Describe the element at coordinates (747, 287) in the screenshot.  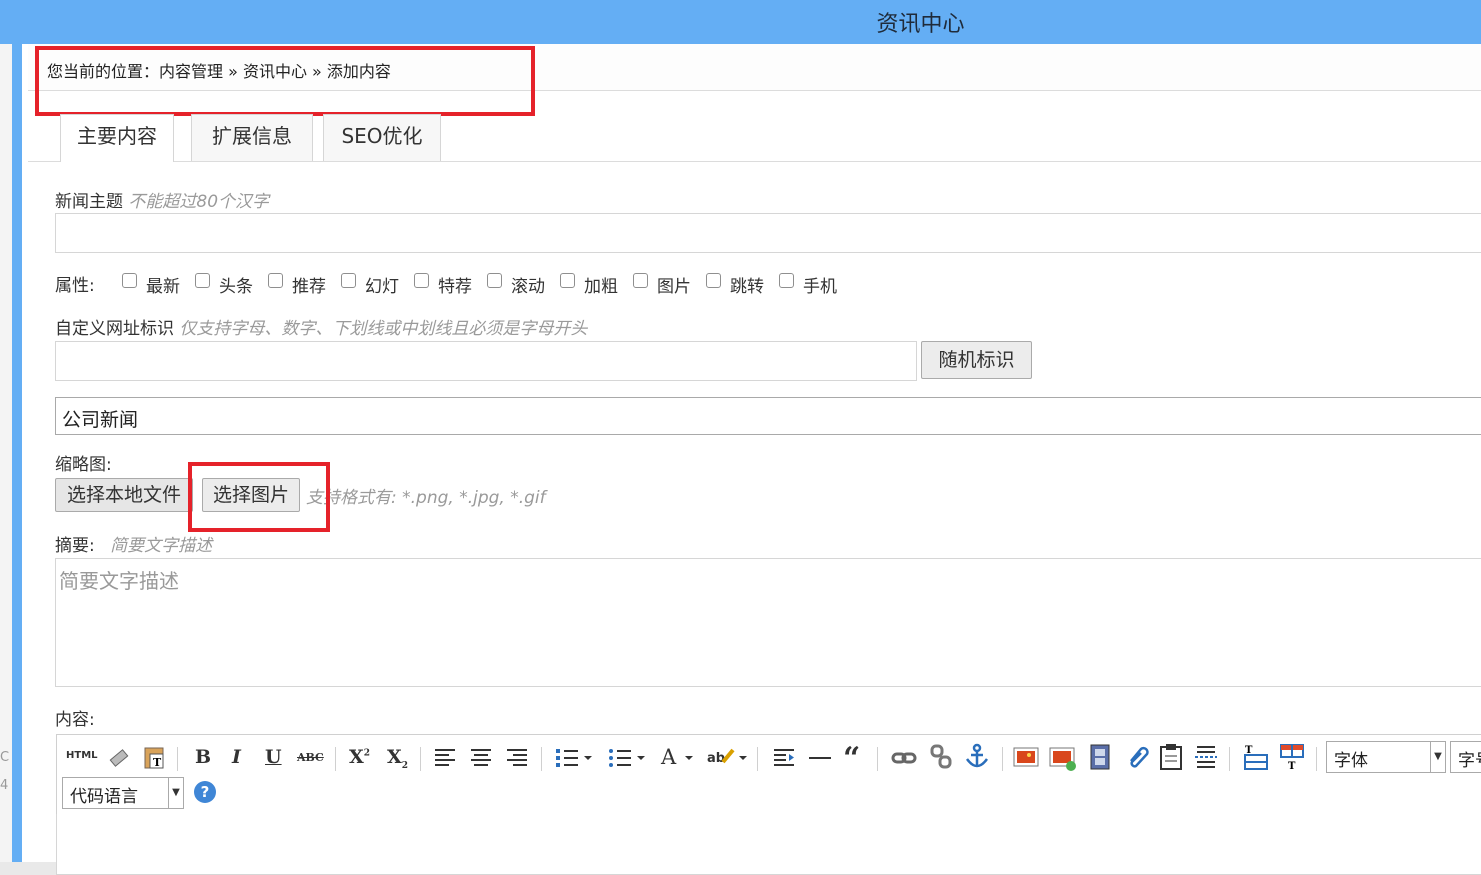
I see `attribute-label: 跳转` at that location.